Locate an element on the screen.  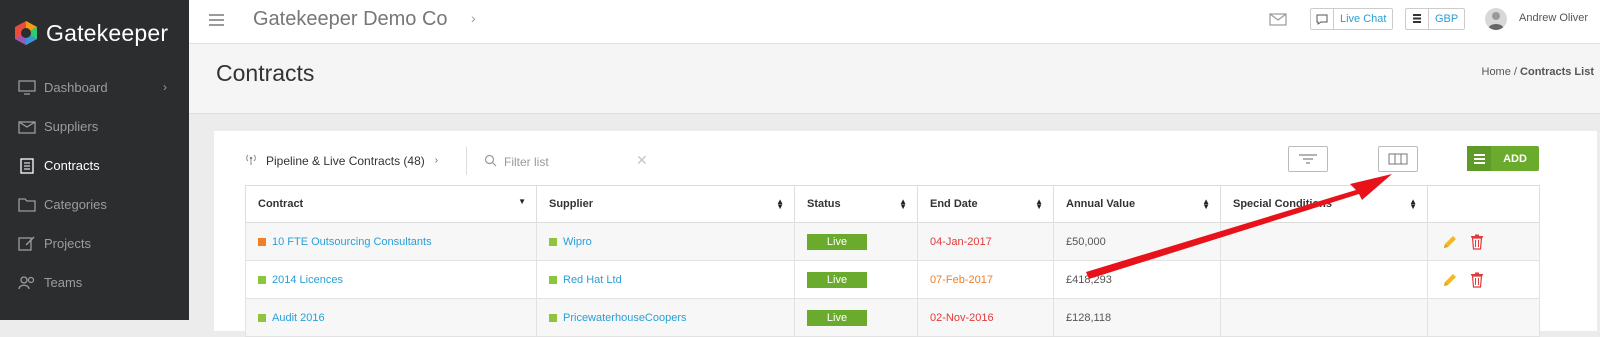
filter-lines-icon is located at coordinates (1308, 159).